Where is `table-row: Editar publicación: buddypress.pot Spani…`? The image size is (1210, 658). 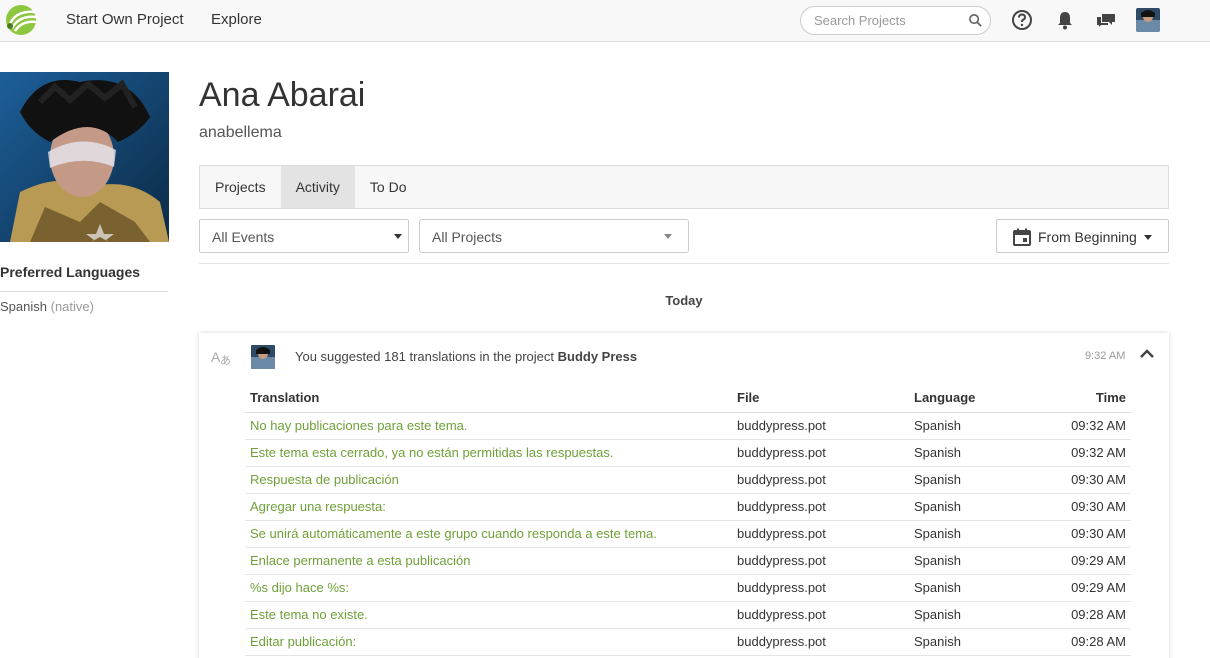
table-row: Editar publicación: buddypress.pot Spani… is located at coordinates (688, 642).